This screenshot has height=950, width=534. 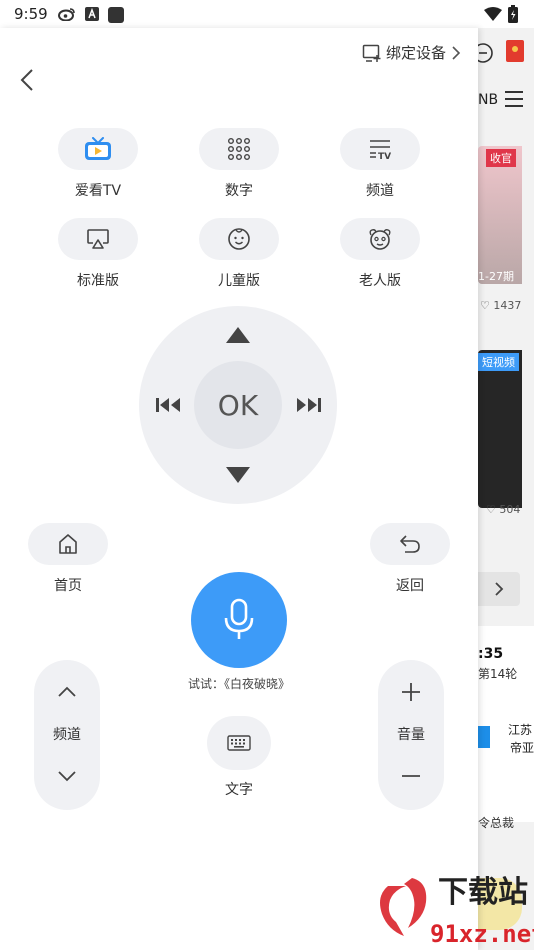 What do you see at coordinates (498, 674) in the screenshot?
I see `bg-round-text: 第14轮` at bounding box center [498, 674].